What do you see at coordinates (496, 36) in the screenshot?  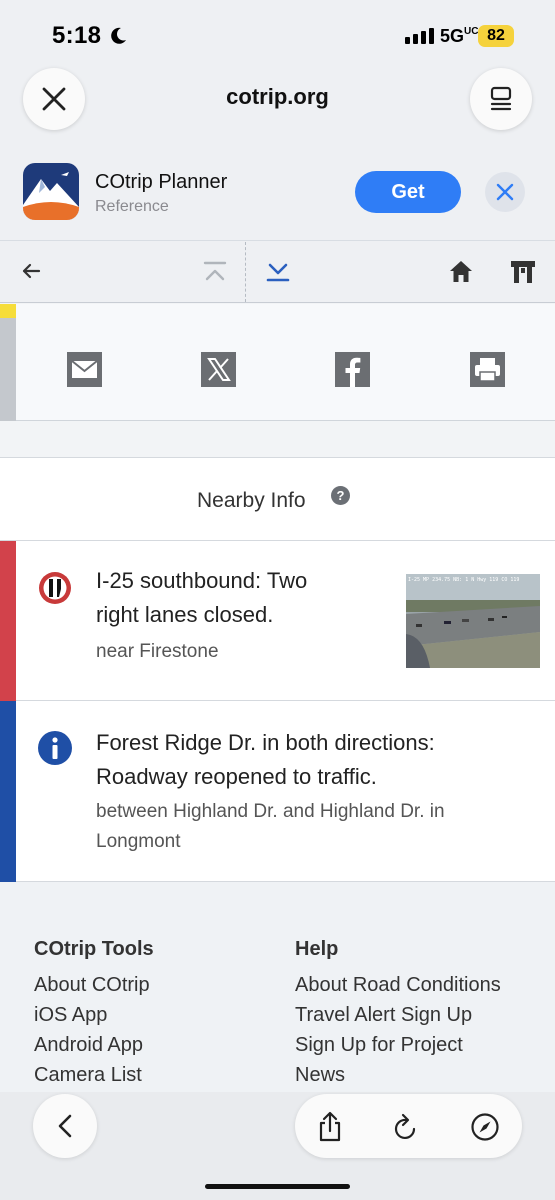 I see `battery-indicator: 82` at bounding box center [496, 36].